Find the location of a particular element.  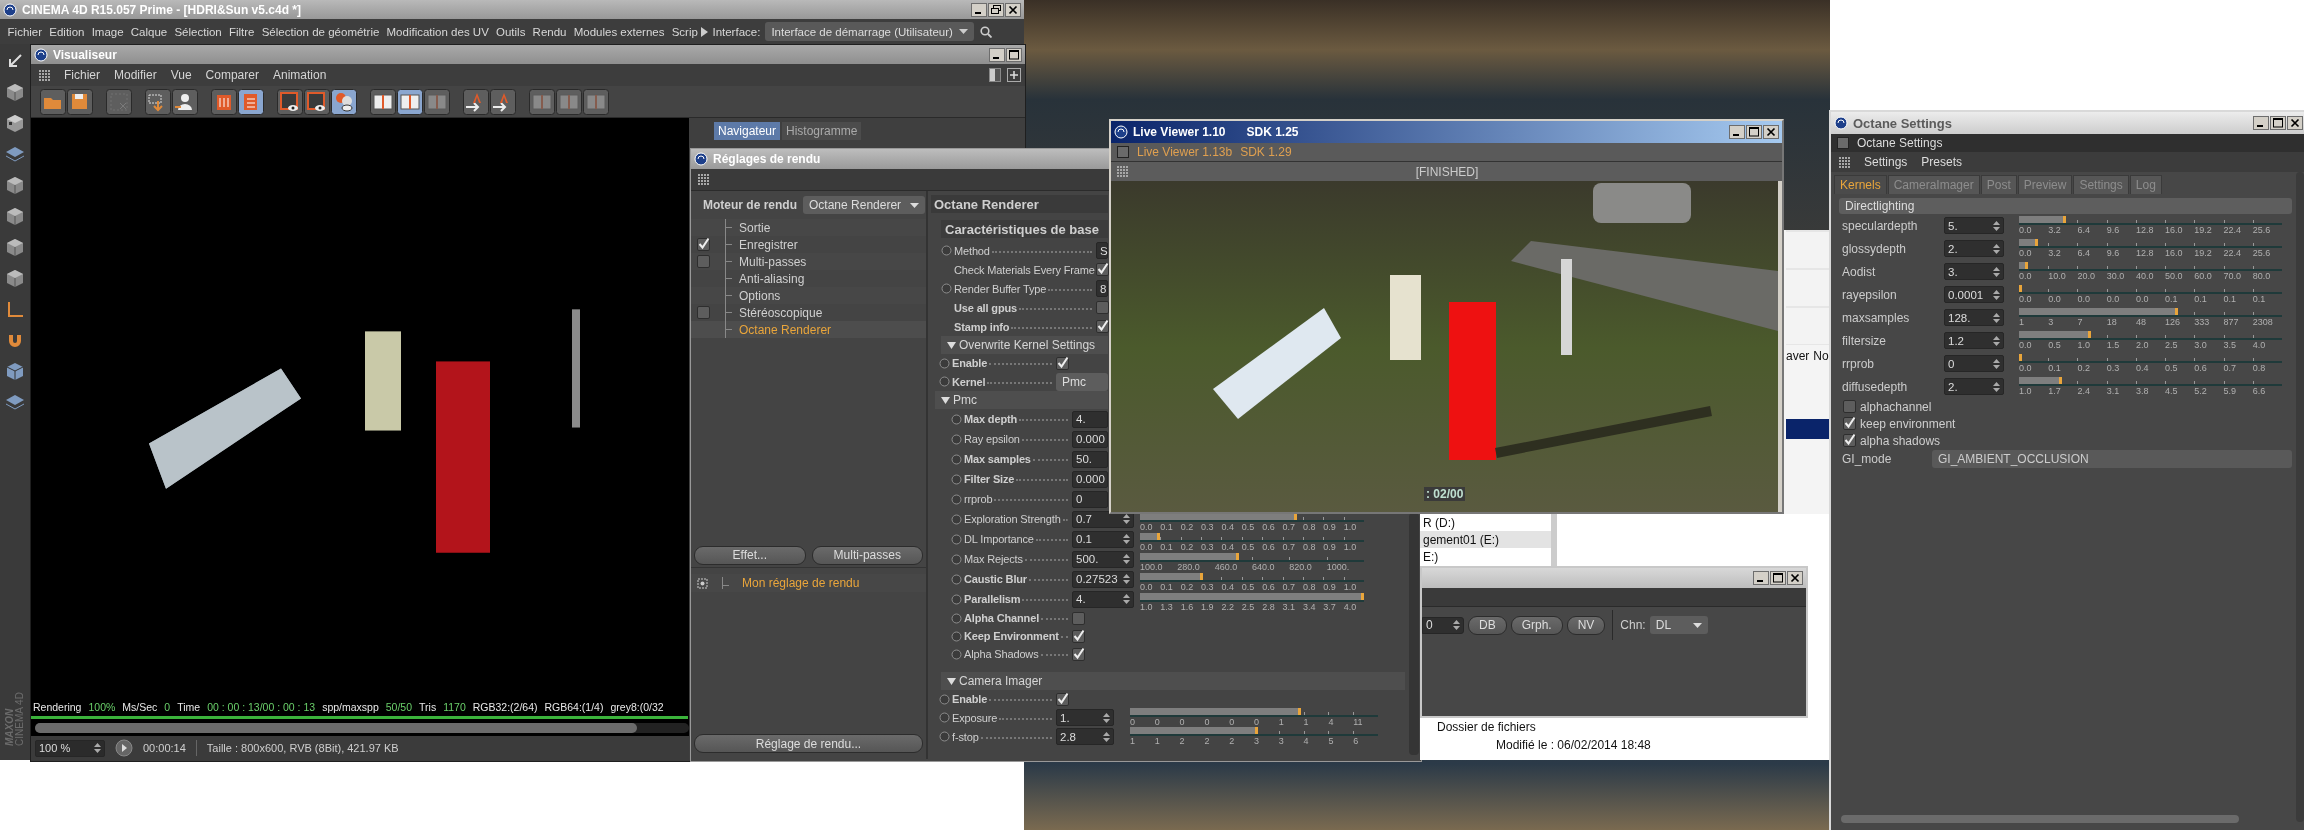

menu-item: Modification des UV is located at coordinates (437, 31).